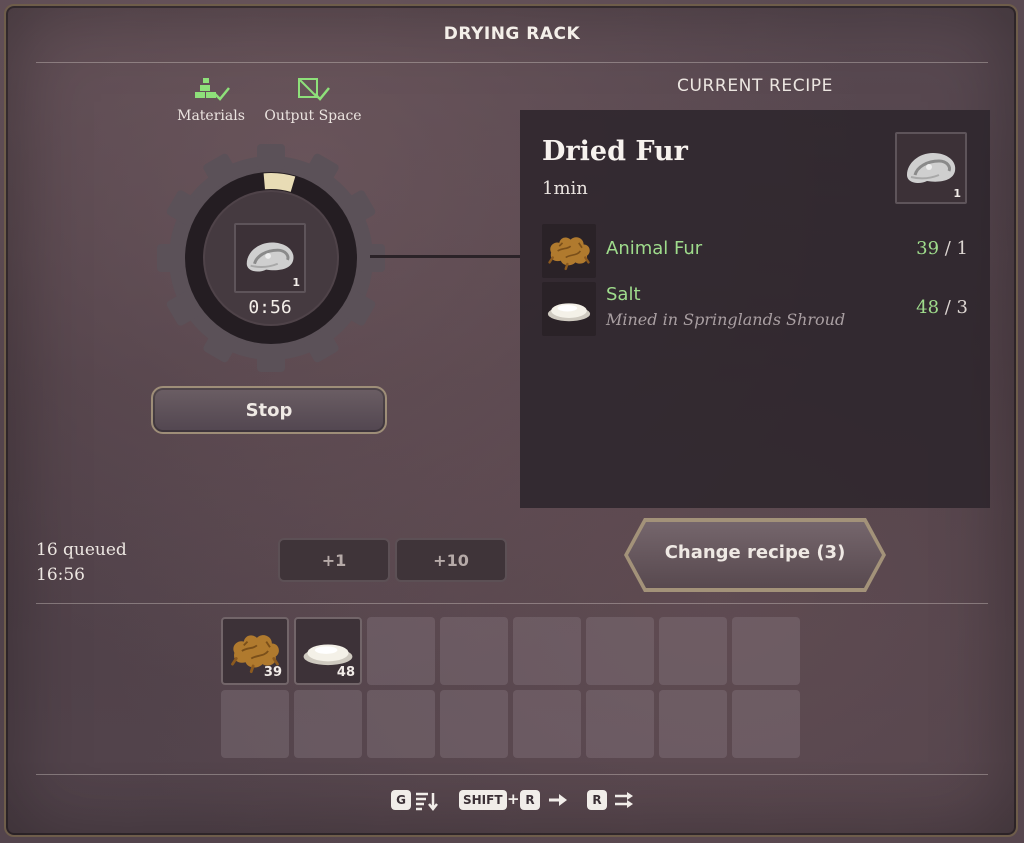 The image size is (1024, 843). Describe the element at coordinates (569, 253) in the screenshot. I see `animal-fur-icon` at that location.